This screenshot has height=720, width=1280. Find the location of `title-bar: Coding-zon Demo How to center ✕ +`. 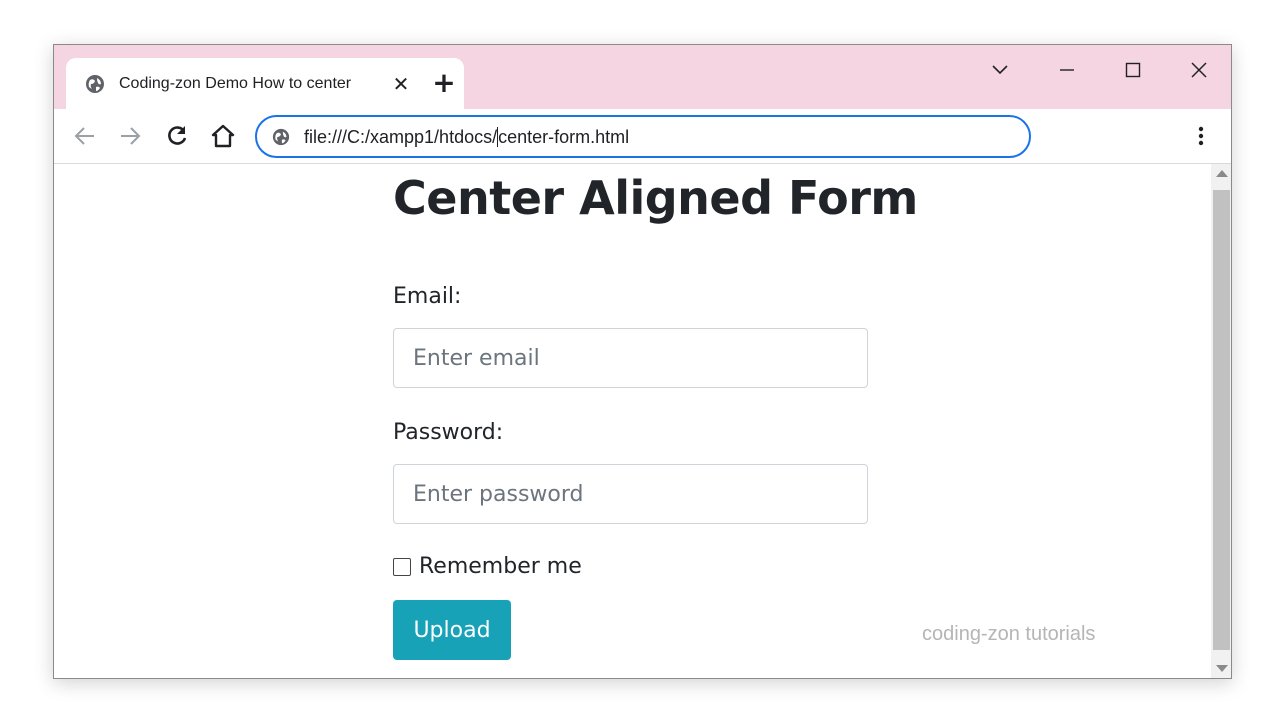

title-bar: Coding-zon Demo How to center ✕ + is located at coordinates (642, 77).